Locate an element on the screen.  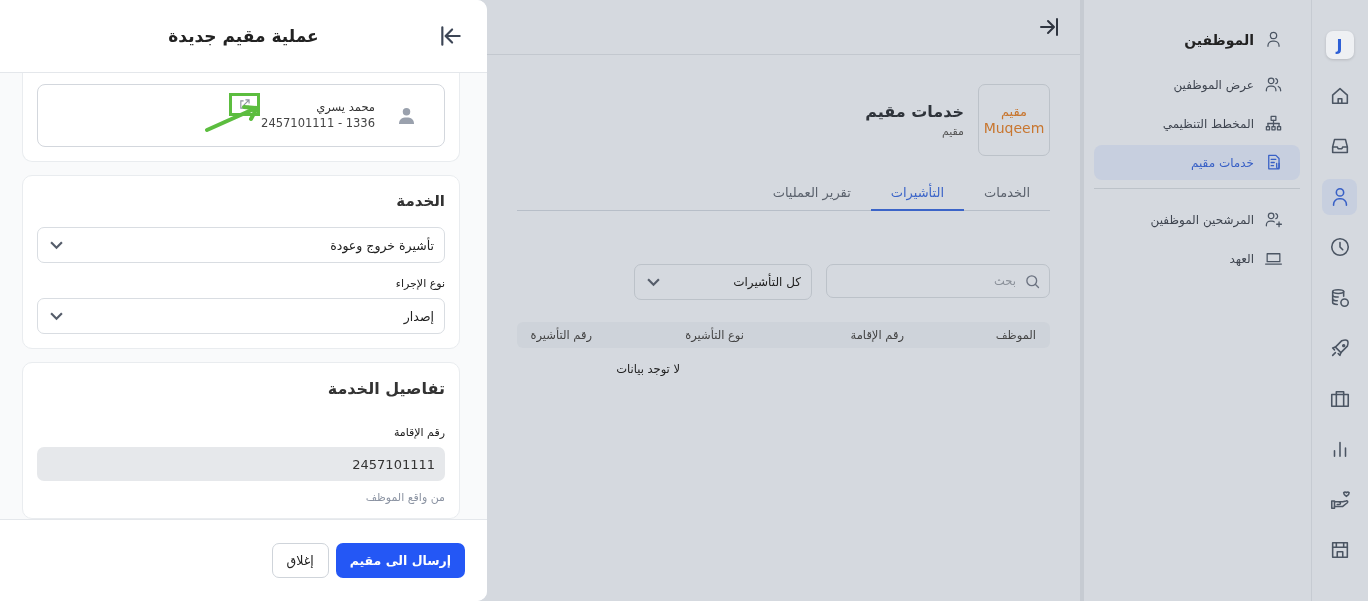
field-label: من واقع الموظف is located at coordinates (404, 497).